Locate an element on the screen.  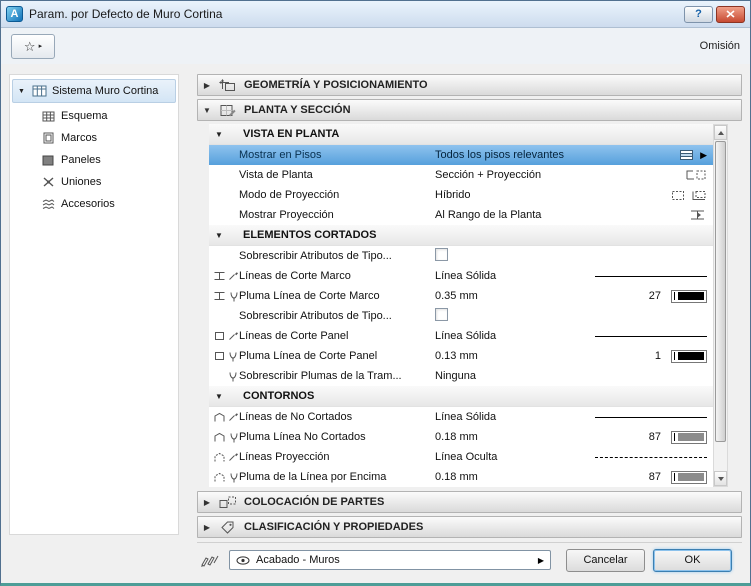
linetype-value: Línea Oculta is located at coordinates (509, 457).